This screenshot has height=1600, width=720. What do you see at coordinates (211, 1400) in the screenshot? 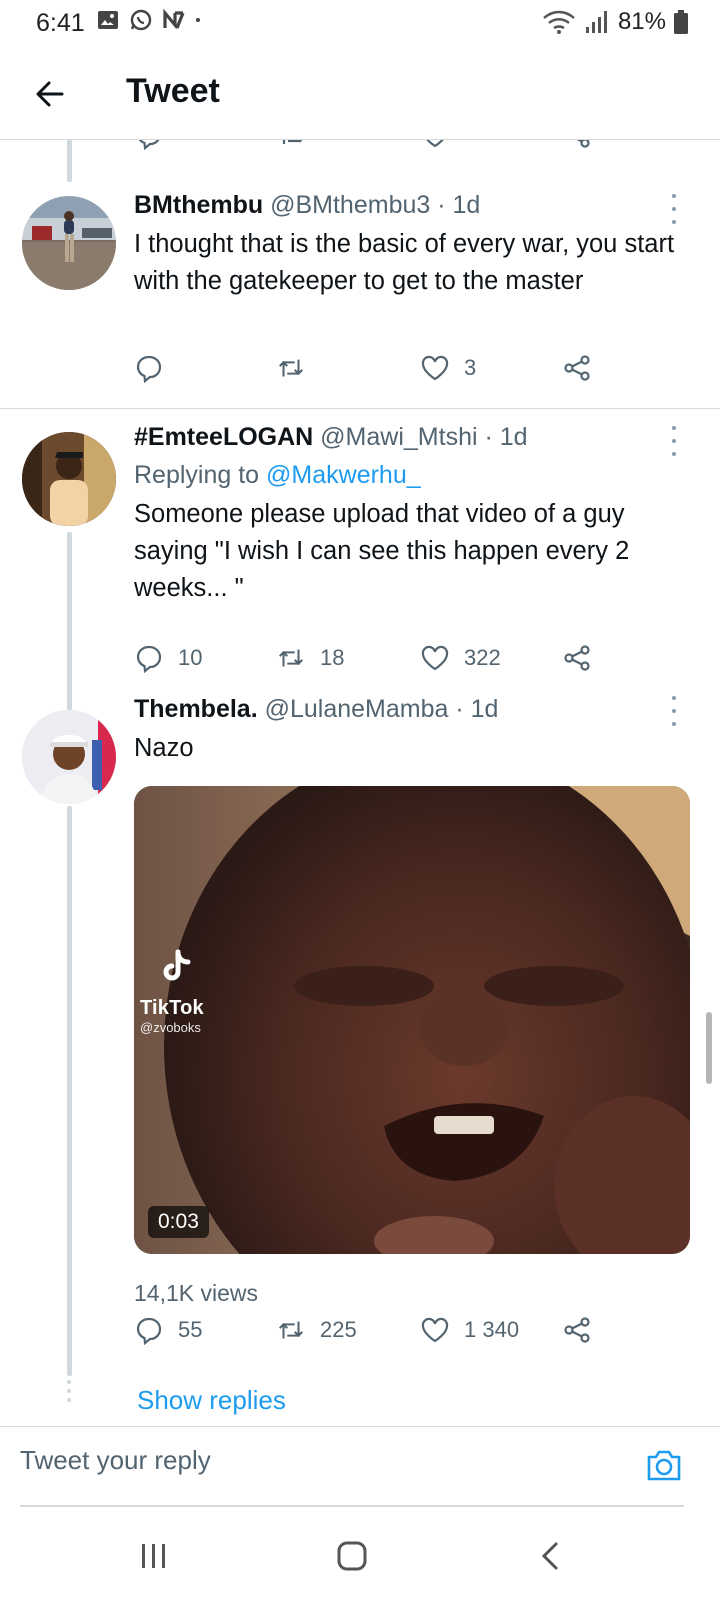
I see `show-replies-link: Show replies` at bounding box center [211, 1400].